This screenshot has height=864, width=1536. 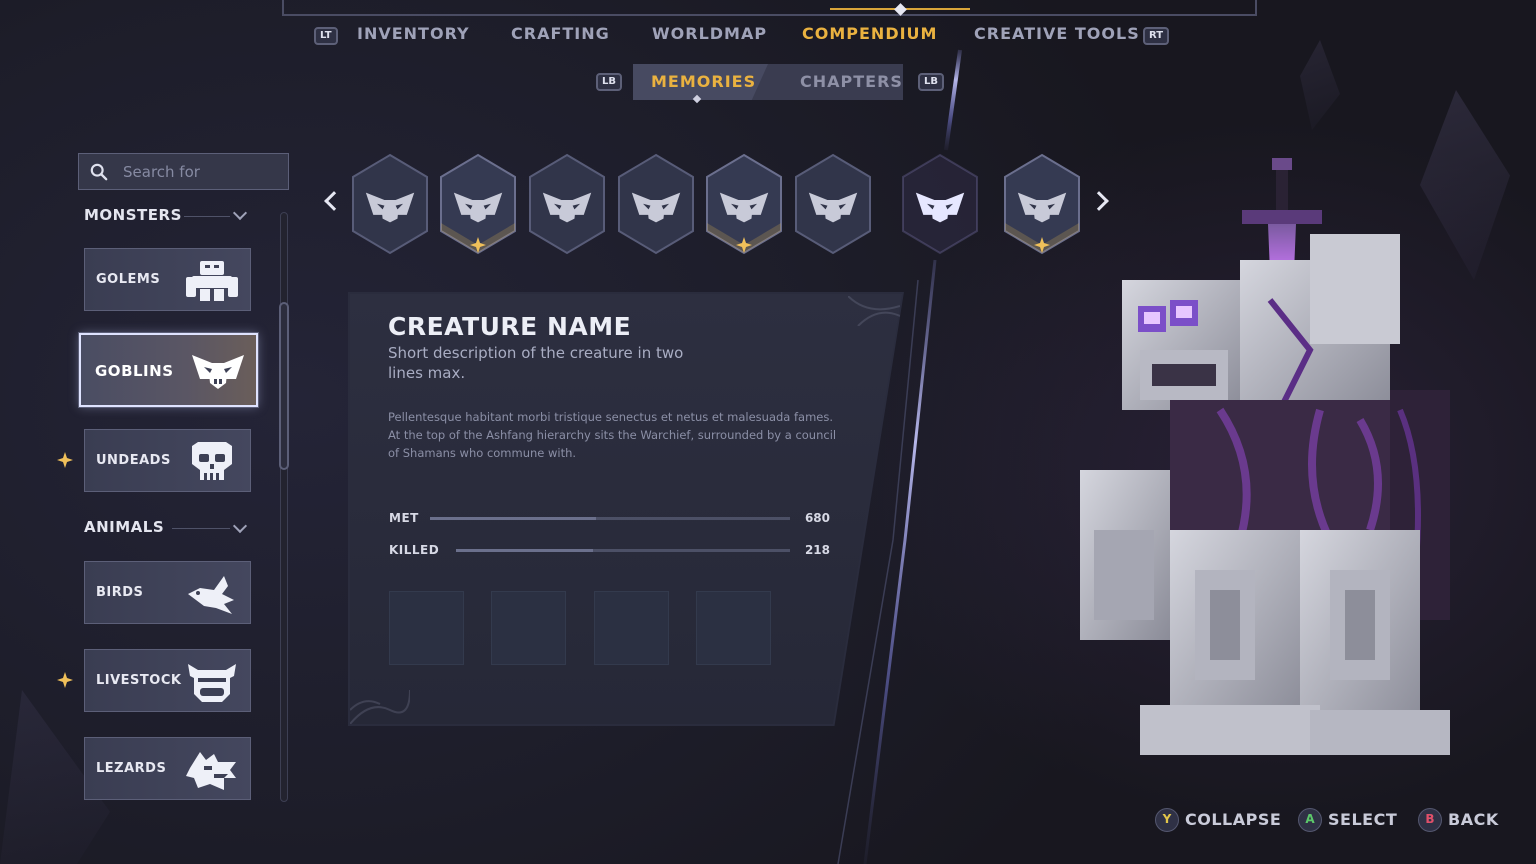 I want to click on lt-button-hint: LT, so click(x=326, y=36).